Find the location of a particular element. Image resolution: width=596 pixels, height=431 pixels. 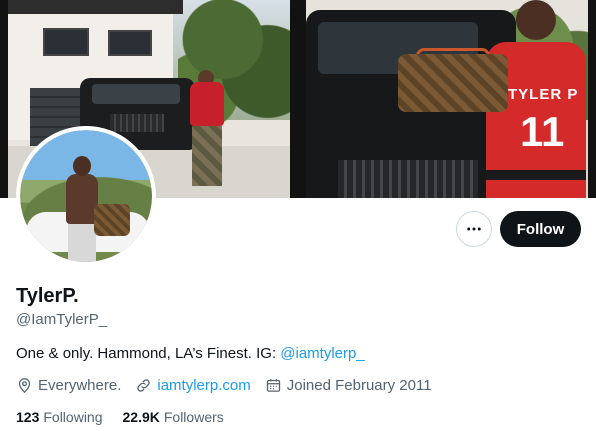

follow-button: Follow is located at coordinates (540, 229).